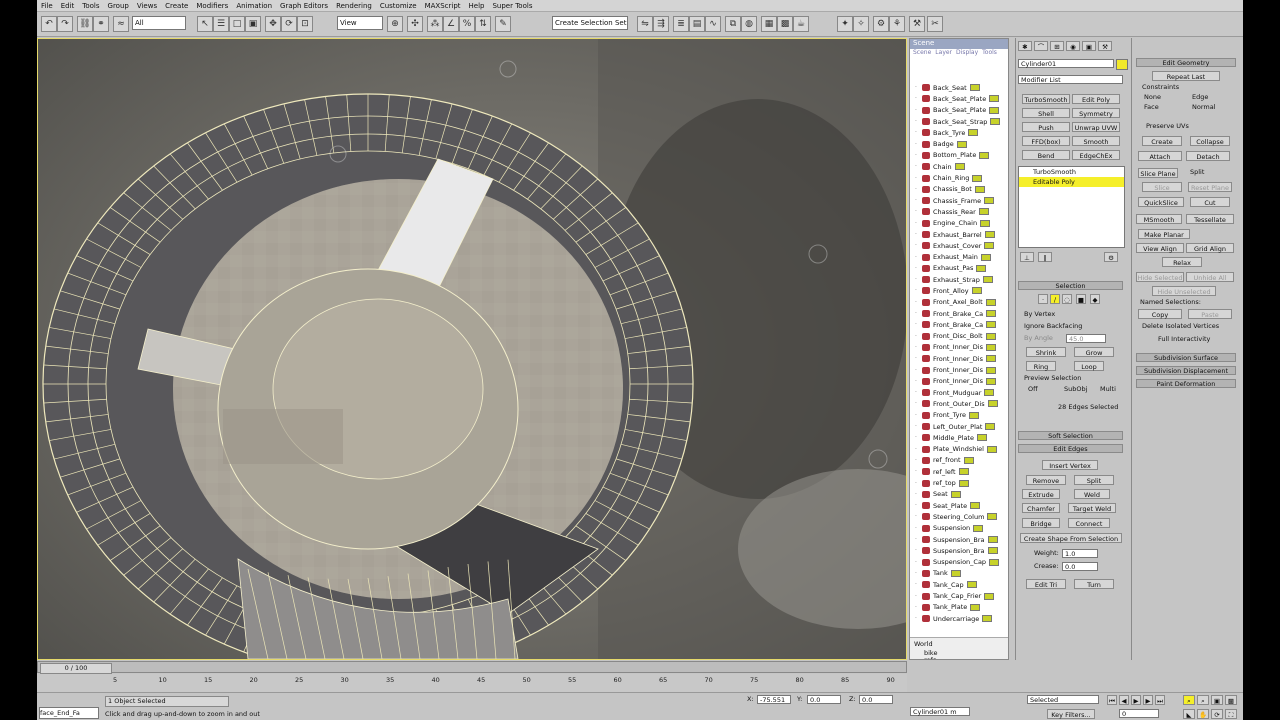 This screenshot has height=720, width=1280. Describe the element at coordinates (1217, 714) in the screenshot. I see `orbit-icon: ⟳` at that location.